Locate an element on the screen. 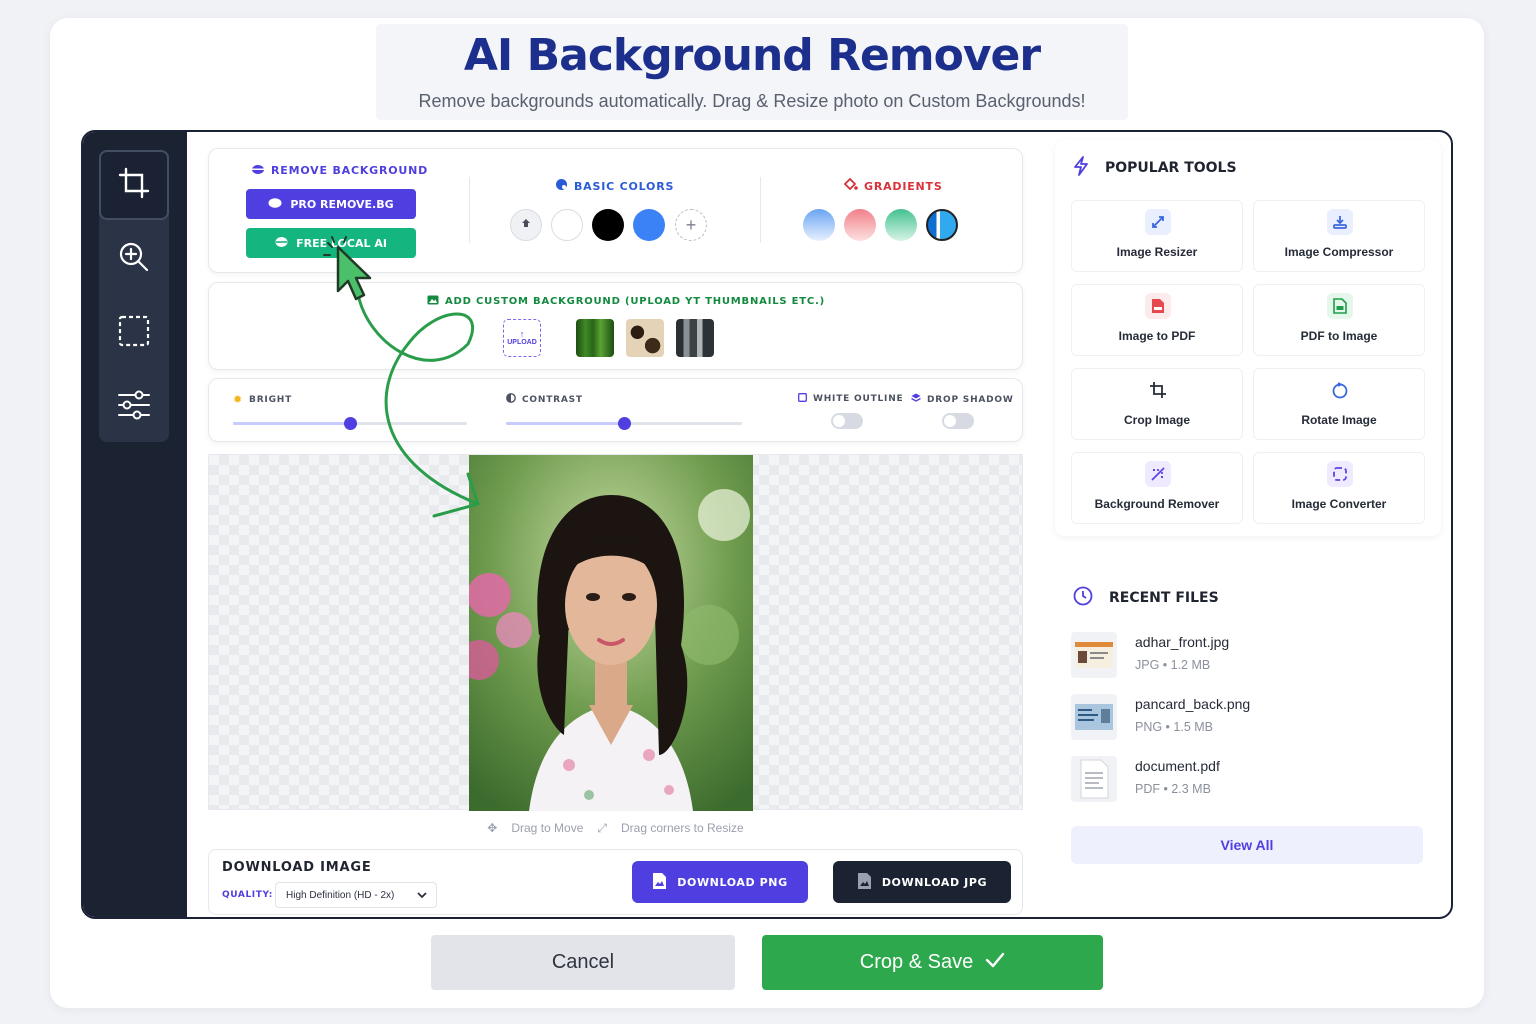  download-title: DOWNLOAD IMAGE is located at coordinates (297, 867).